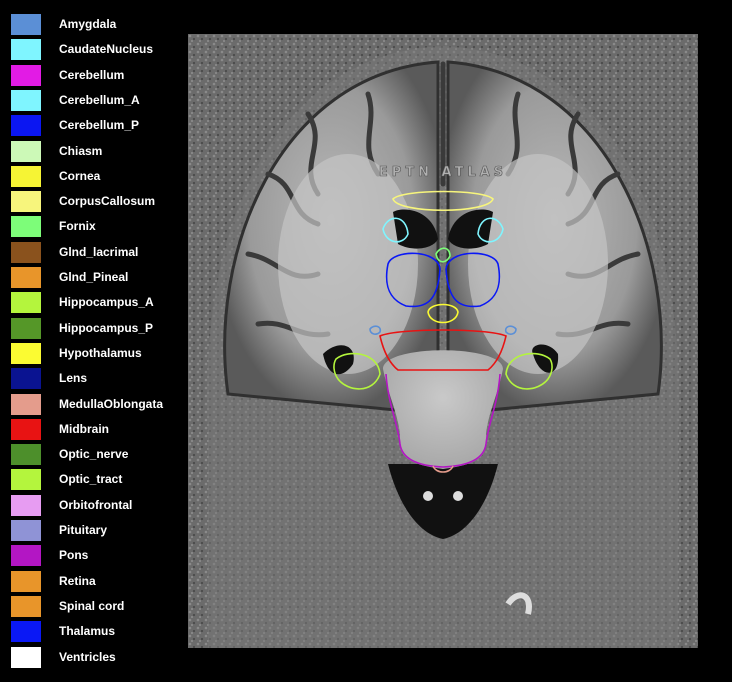 The height and width of the screenshot is (682, 732). I want to click on legend-item: Cerebellum_P, so click(96, 127).